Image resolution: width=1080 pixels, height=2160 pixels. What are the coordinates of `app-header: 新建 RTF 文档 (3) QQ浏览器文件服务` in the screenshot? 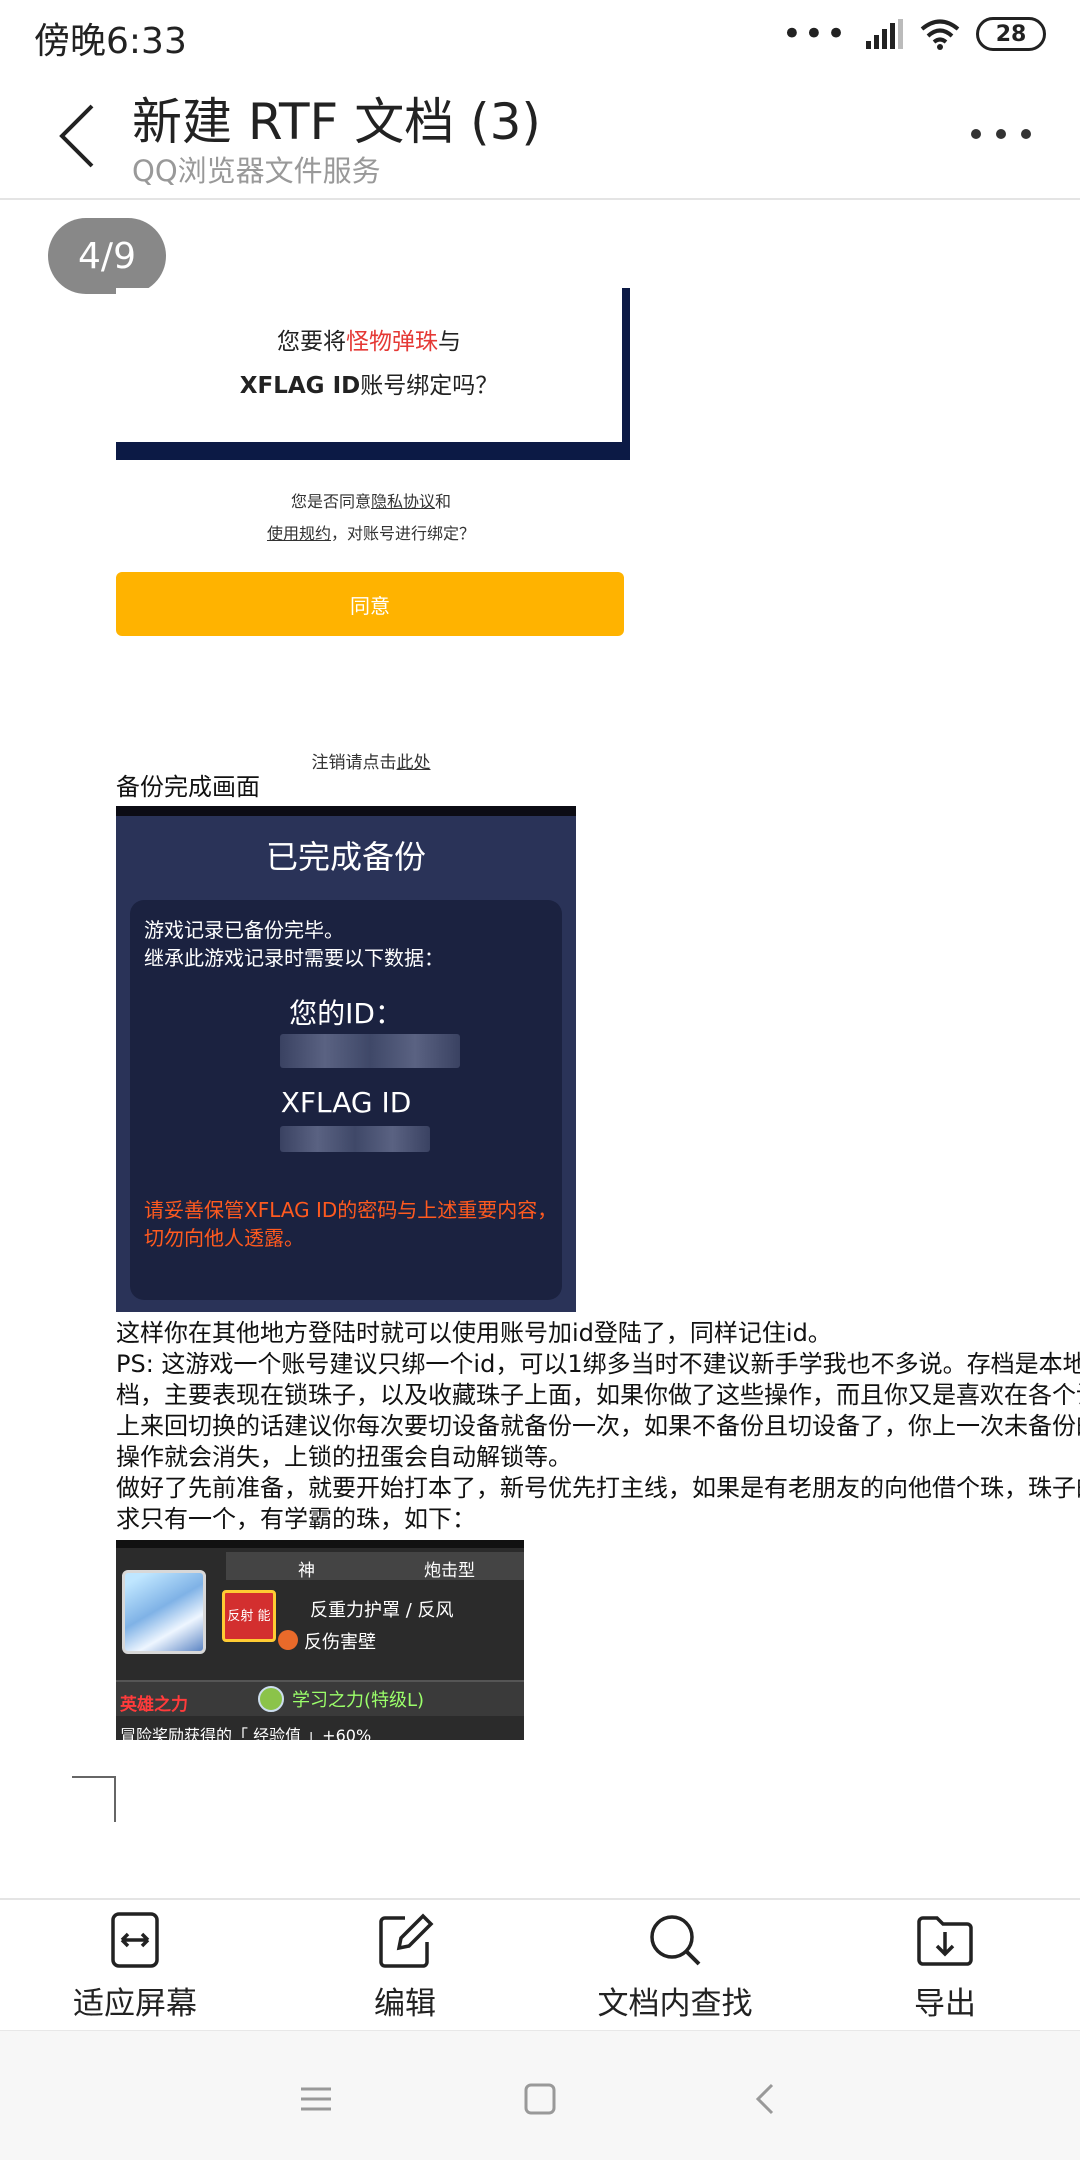 It's located at (540, 134).